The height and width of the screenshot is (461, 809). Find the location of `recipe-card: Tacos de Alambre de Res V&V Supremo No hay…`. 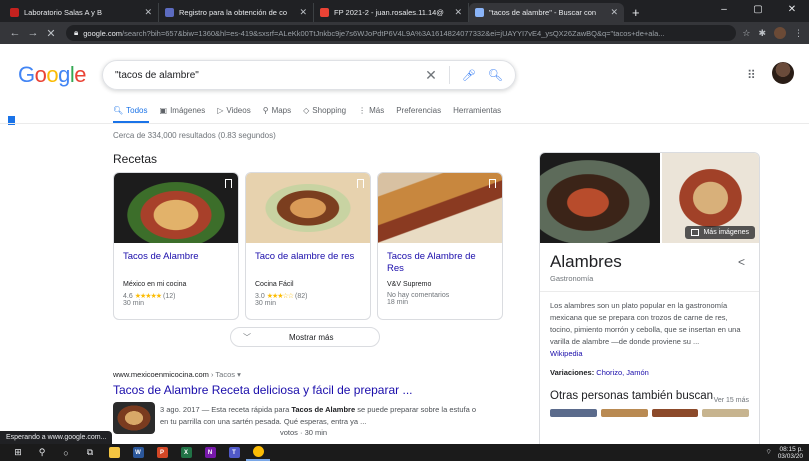

recipe-card: Tacos de Alambre de Res V&V Supremo No hay… is located at coordinates (440, 246).